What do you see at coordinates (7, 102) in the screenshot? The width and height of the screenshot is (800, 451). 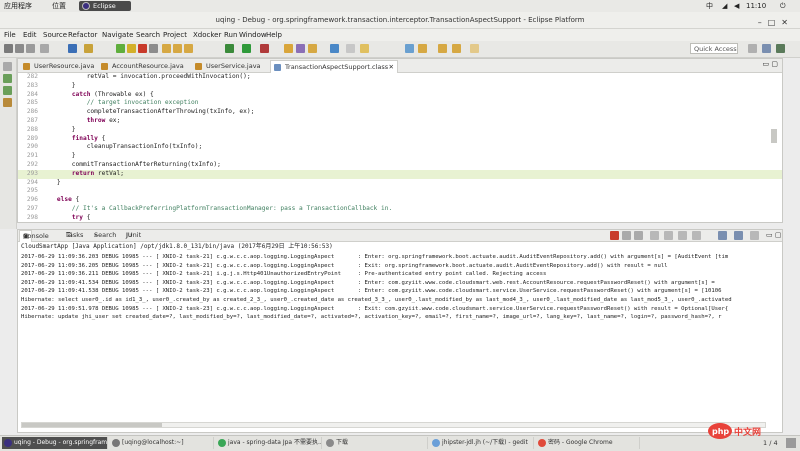 I see `explorer-view-icon` at bounding box center [7, 102].